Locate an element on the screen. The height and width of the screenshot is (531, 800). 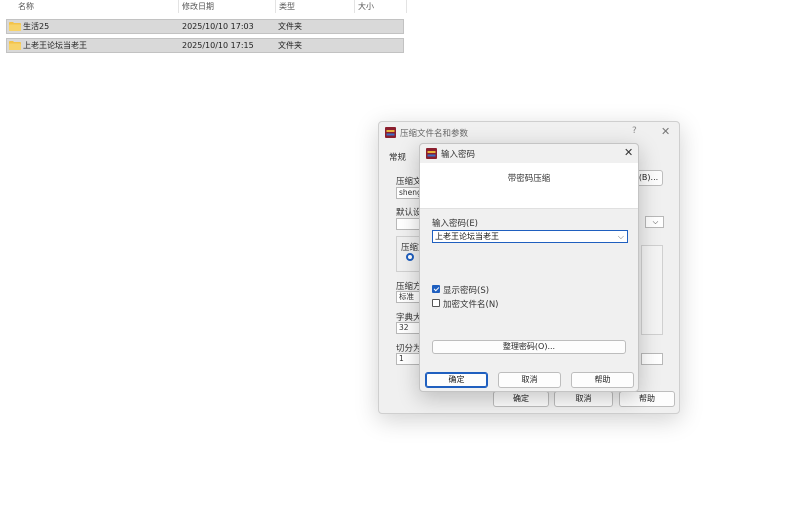
file-row: 上老王论坛当老王 2025/10/10 17:15 文件夹 is located at coordinates (205, 45).